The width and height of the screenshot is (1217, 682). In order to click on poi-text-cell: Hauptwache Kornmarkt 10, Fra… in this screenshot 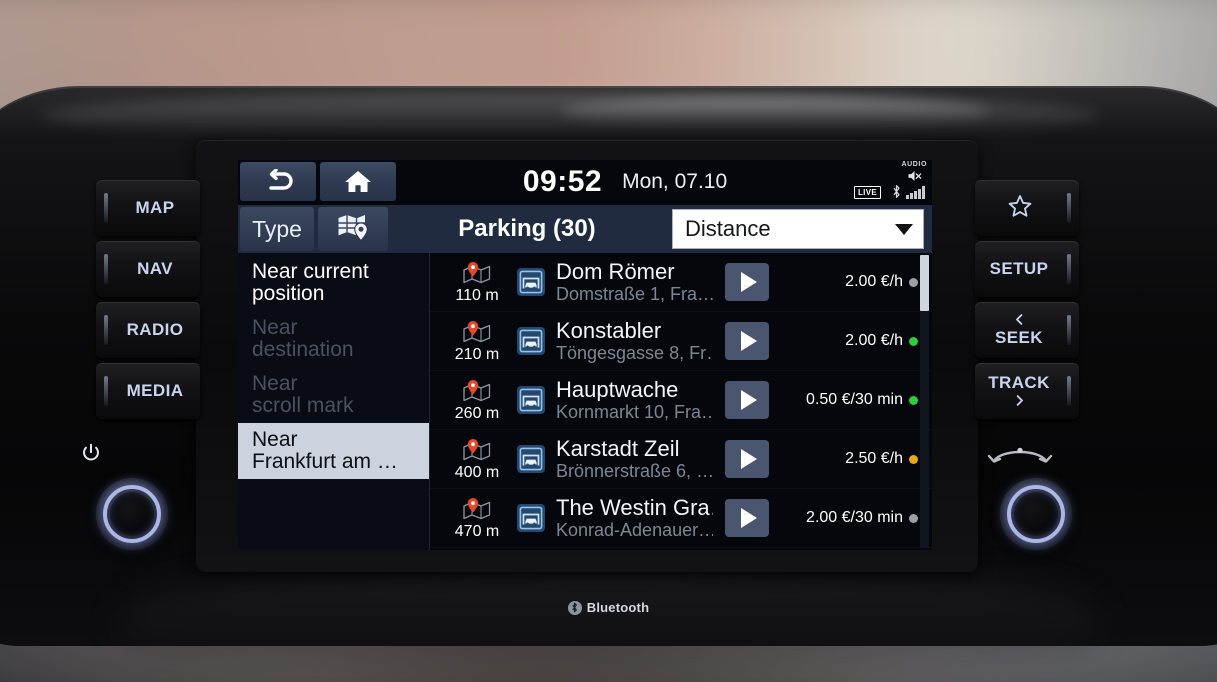, I will do `click(632, 400)`.